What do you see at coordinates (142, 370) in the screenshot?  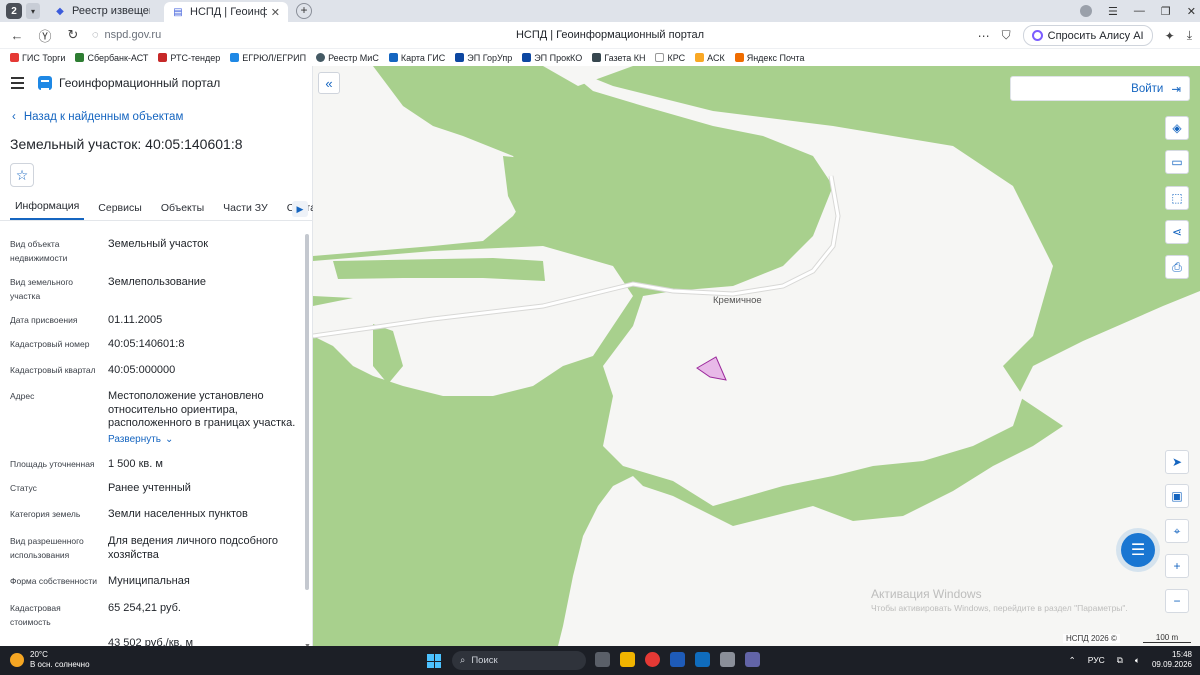 I see `field-value: 40:05:000000` at bounding box center [142, 370].